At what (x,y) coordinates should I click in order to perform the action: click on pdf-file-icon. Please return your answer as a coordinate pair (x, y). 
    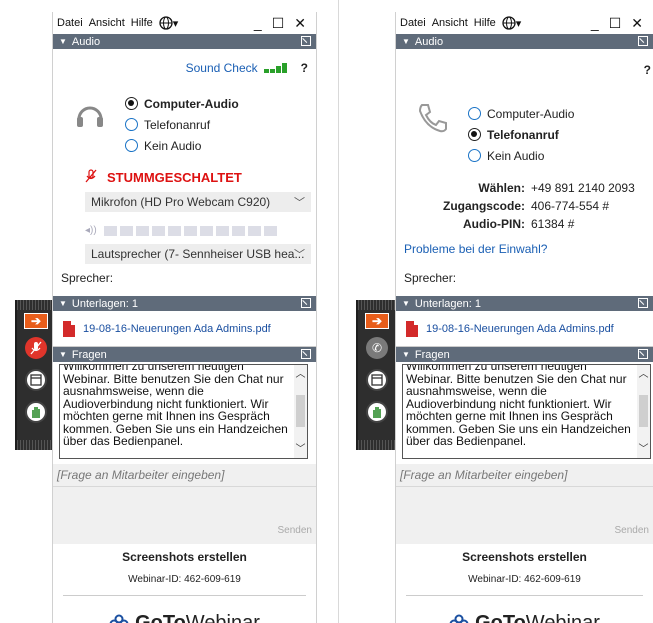
    Looking at the image, I should click on (412, 328).